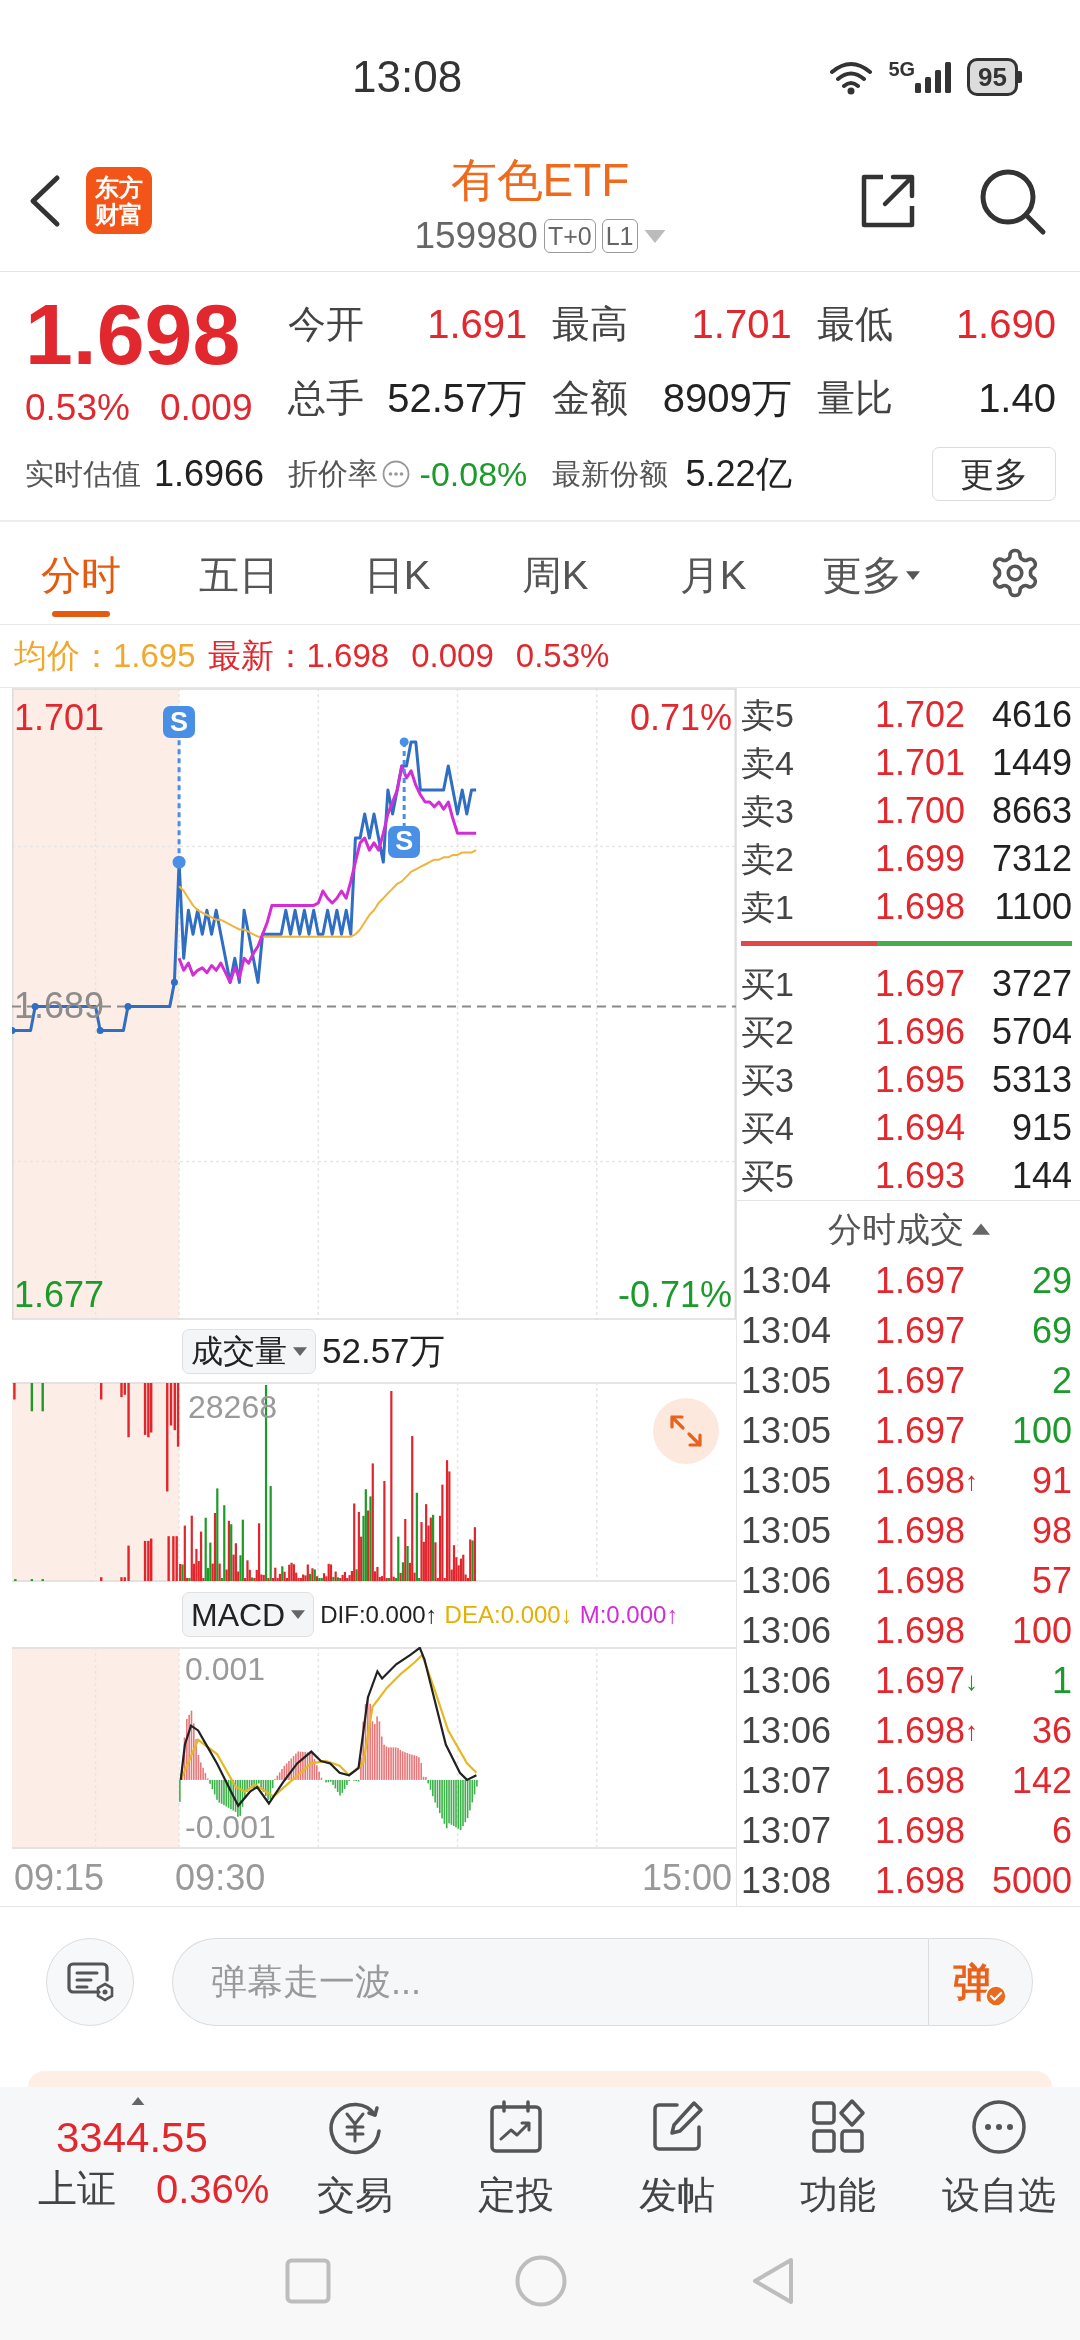 The width and height of the screenshot is (1080, 2340). I want to click on bottom-nav-item: 定投, so click(515, 2154).